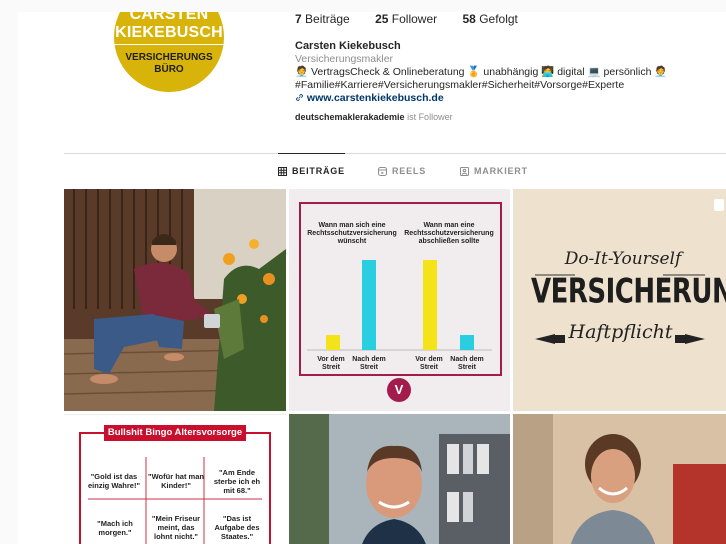 The image size is (726, 544). I want to click on tab-posts: BEITRÄGE, so click(311, 170).